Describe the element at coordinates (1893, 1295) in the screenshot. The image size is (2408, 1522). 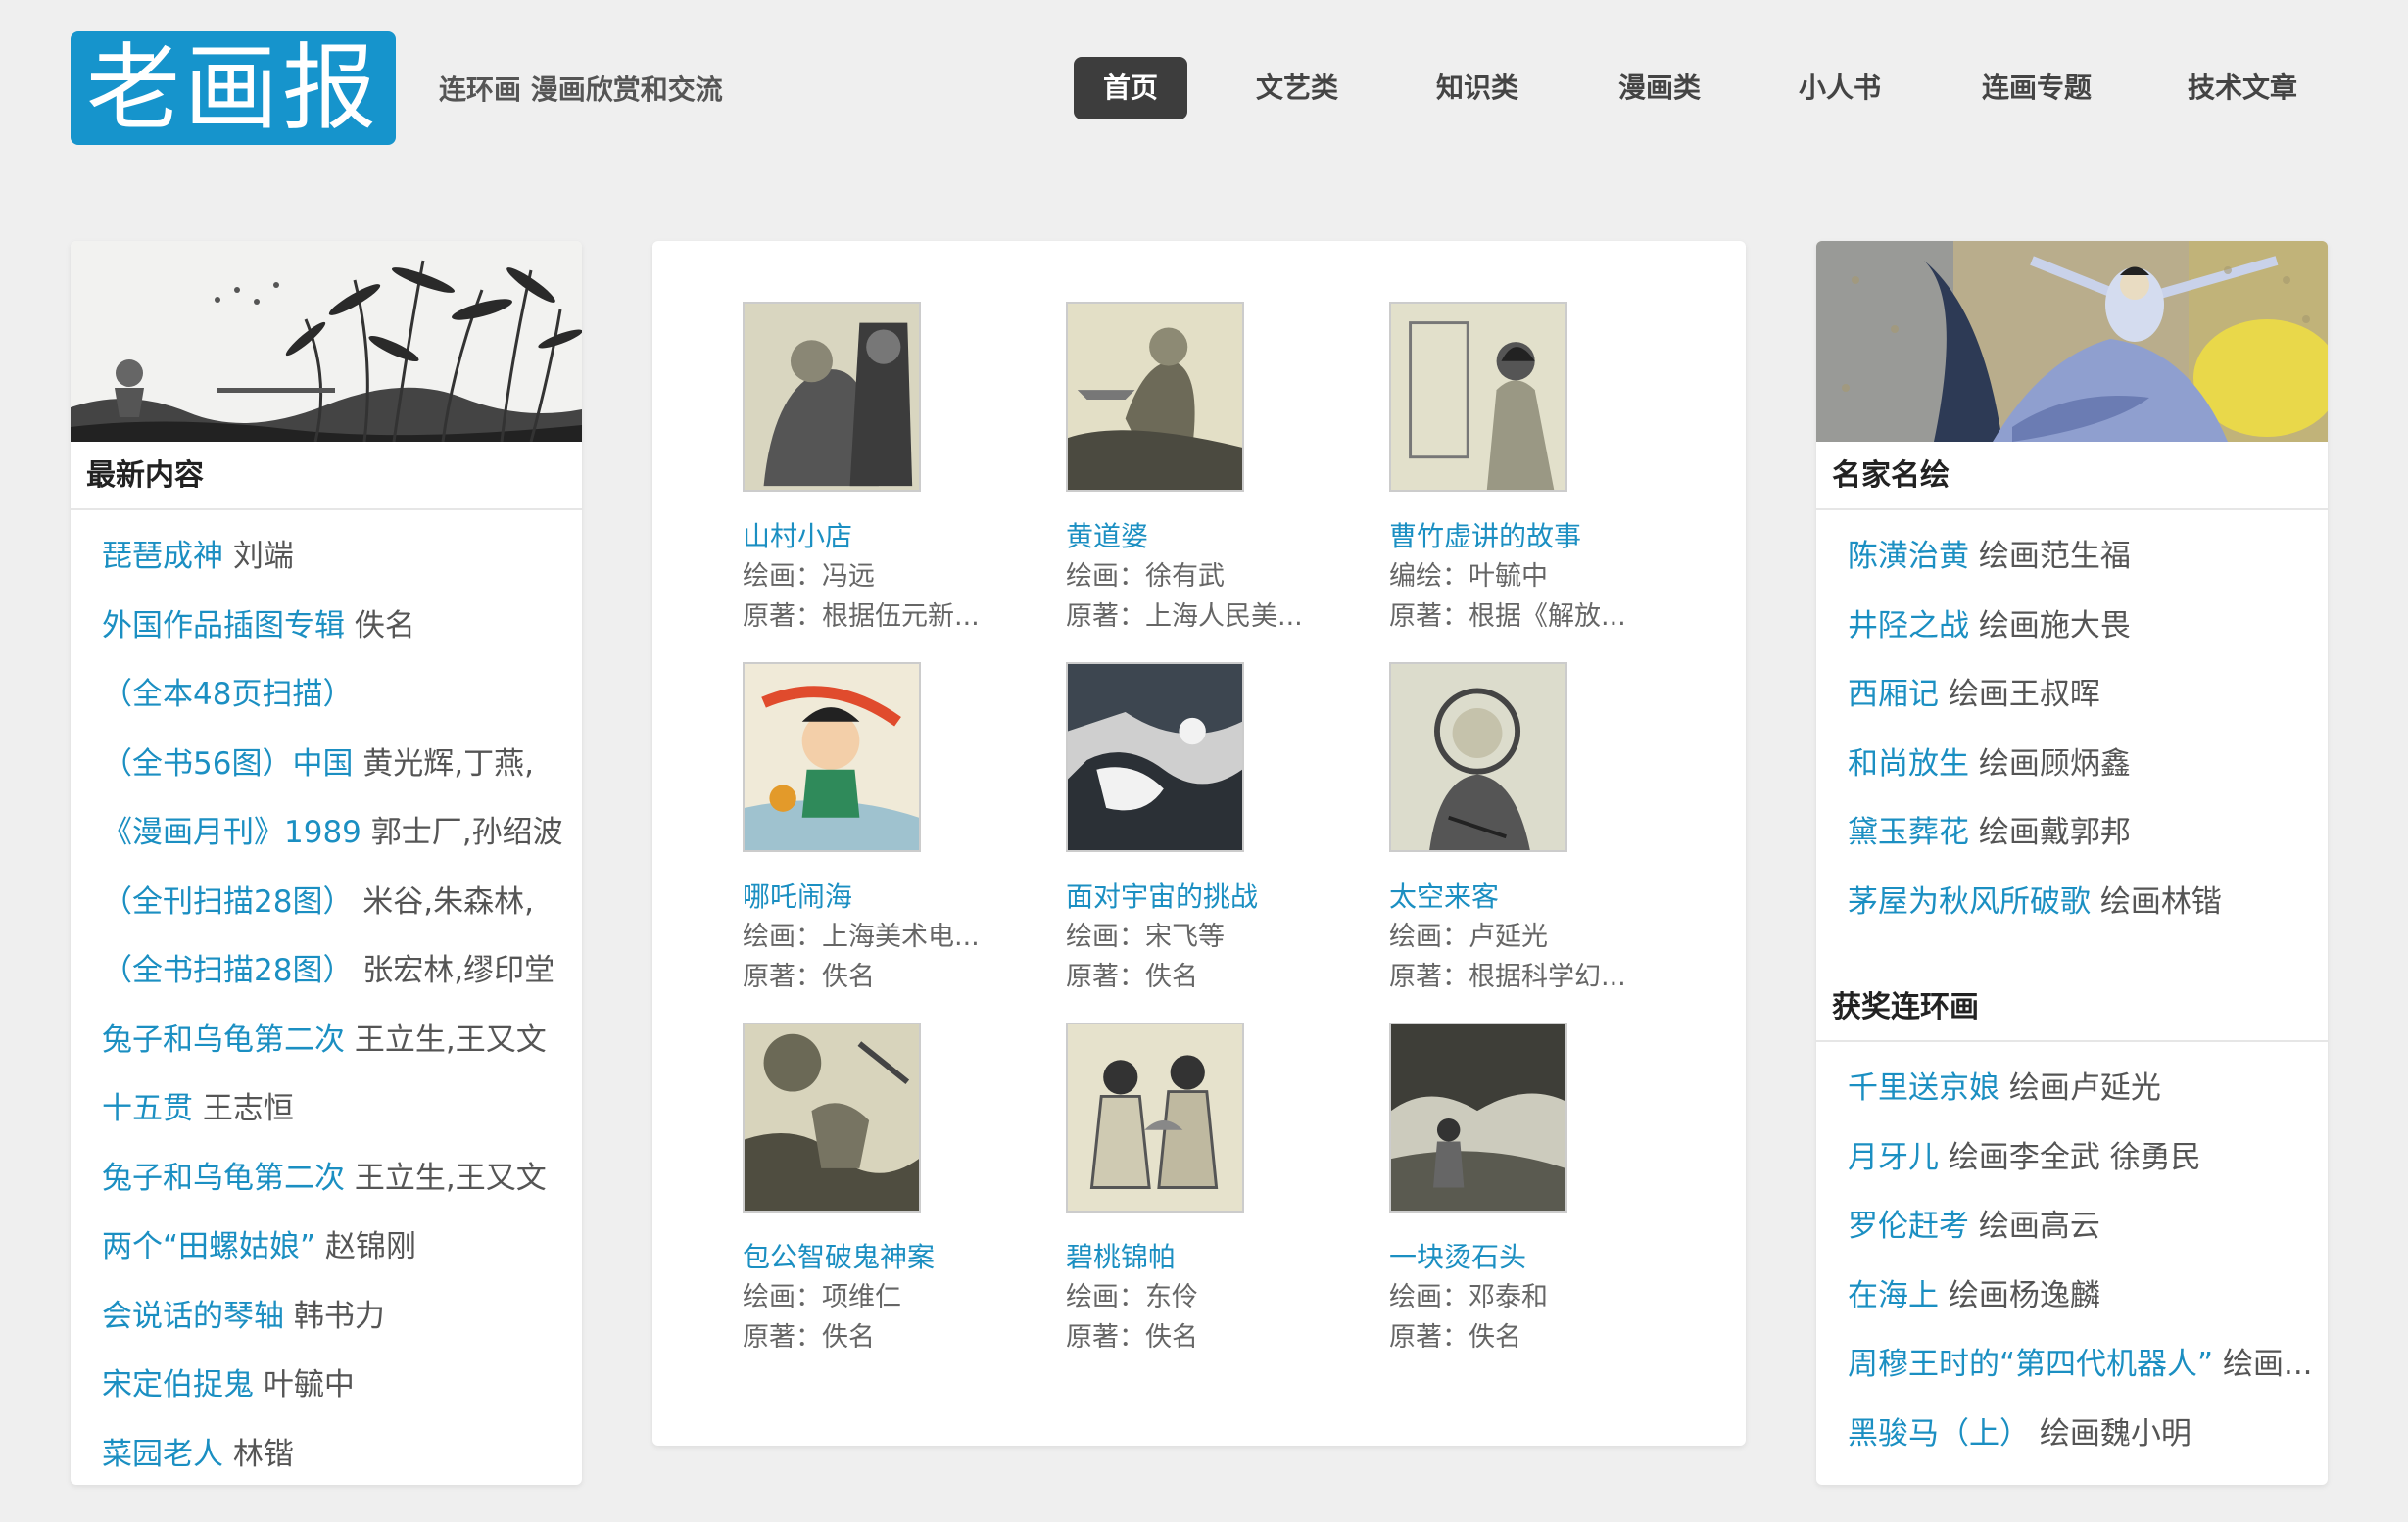
I see `item-title-link: 在海上` at that location.